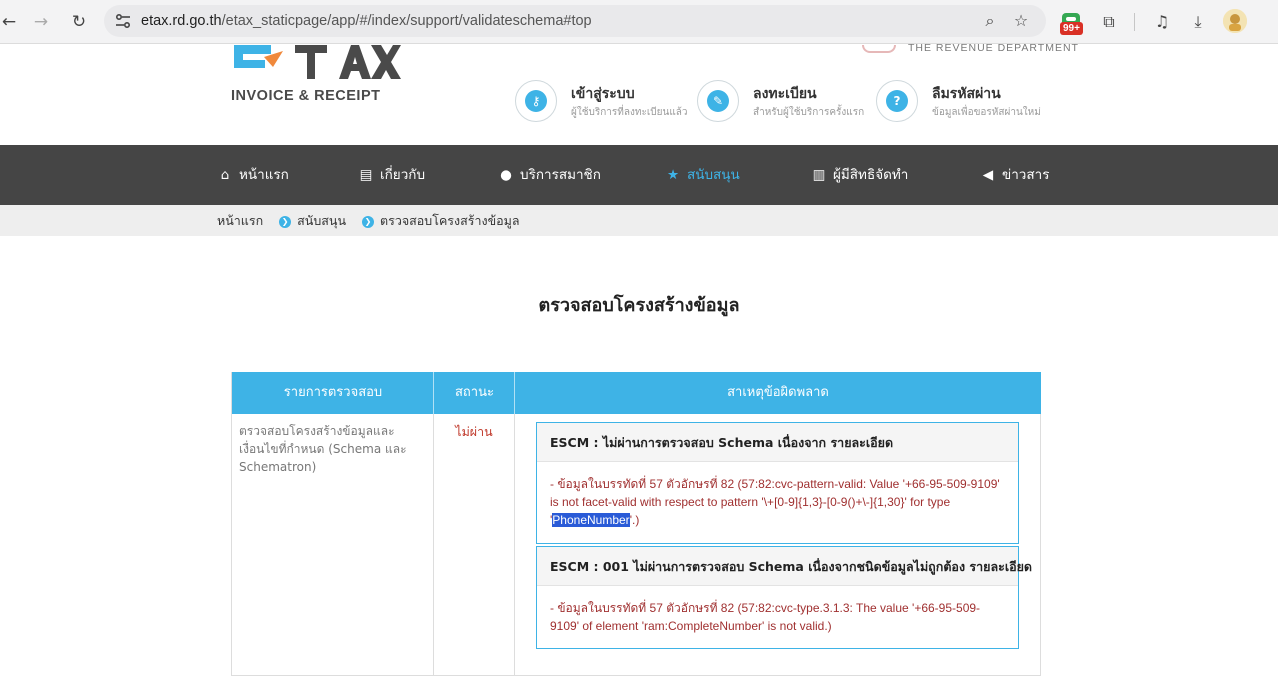 This screenshot has width=1278, height=697. Describe the element at coordinates (639, 305) in the screenshot. I see `page-title: ตรวจสอบโครงสร้างข้อมูล` at that location.